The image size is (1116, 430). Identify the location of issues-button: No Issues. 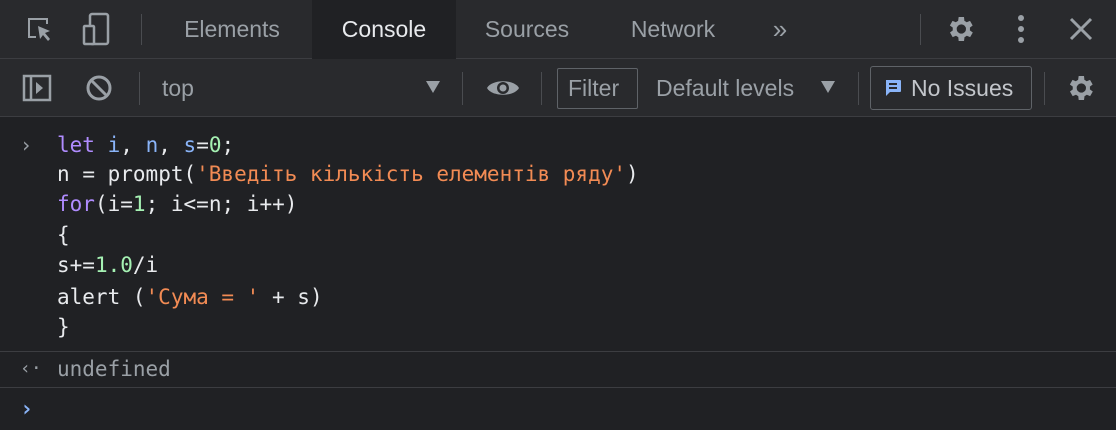
(951, 88).